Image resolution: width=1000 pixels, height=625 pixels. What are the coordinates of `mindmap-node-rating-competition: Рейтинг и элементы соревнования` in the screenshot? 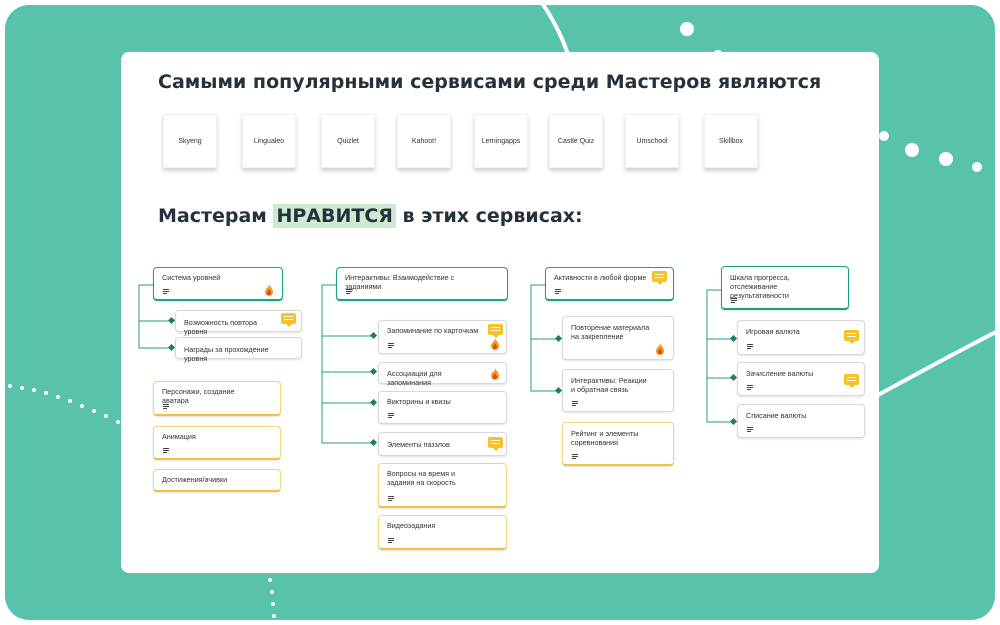 It's located at (618, 444).